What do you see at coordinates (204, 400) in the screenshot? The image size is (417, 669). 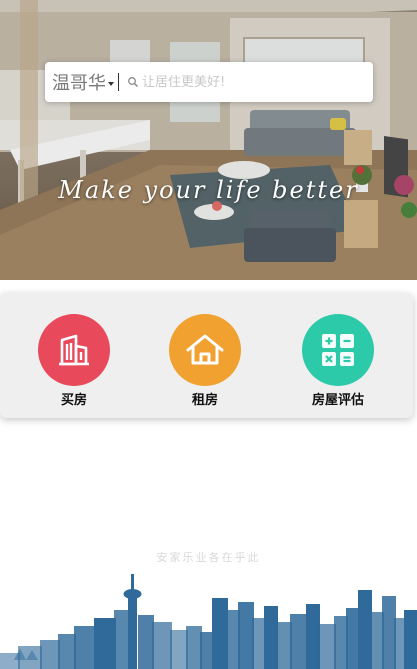 I see `rent-house-label: 租房` at bounding box center [204, 400].